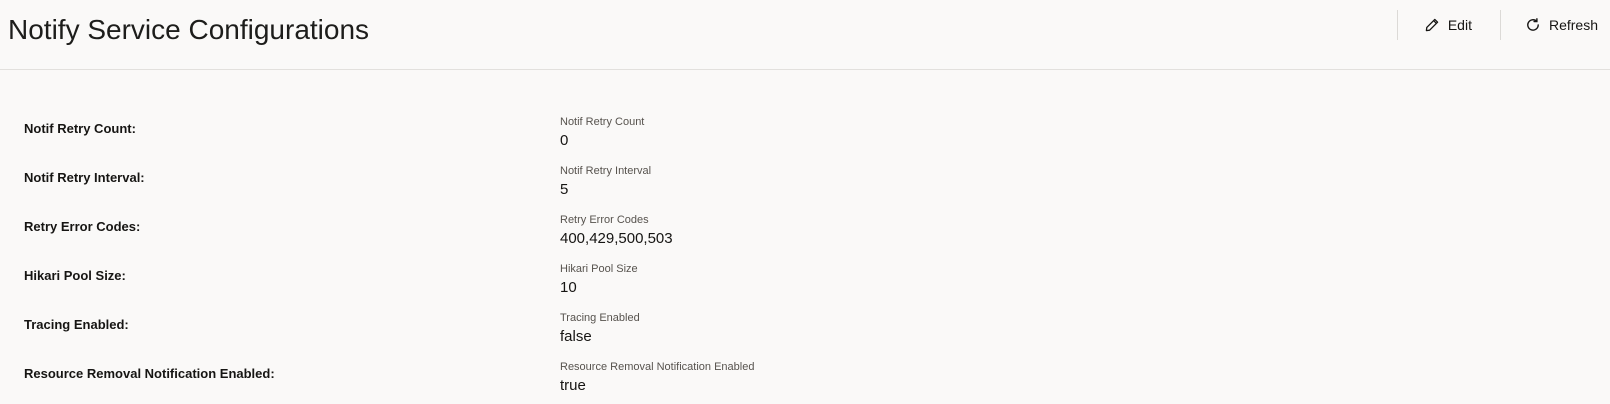 This screenshot has width=1610, height=404. I want to click on toolbar: Edit Refresh, so click(1503, 25).